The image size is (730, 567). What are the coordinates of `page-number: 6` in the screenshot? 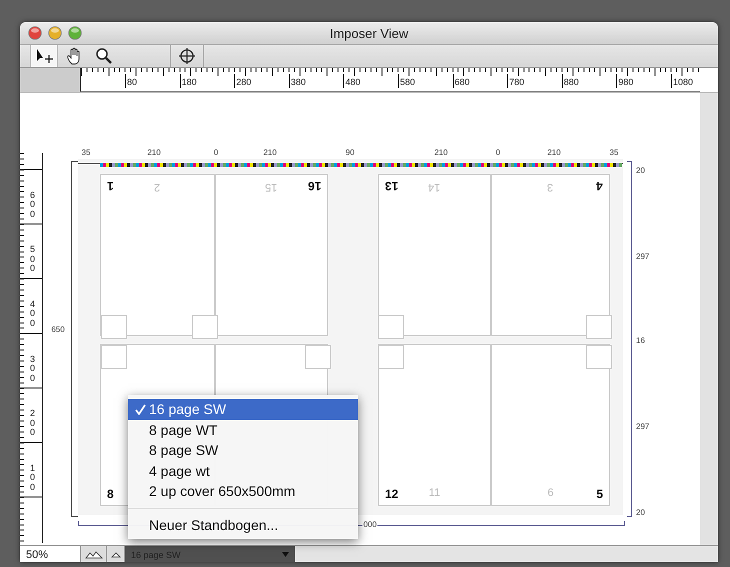 It's located at (550, 493).